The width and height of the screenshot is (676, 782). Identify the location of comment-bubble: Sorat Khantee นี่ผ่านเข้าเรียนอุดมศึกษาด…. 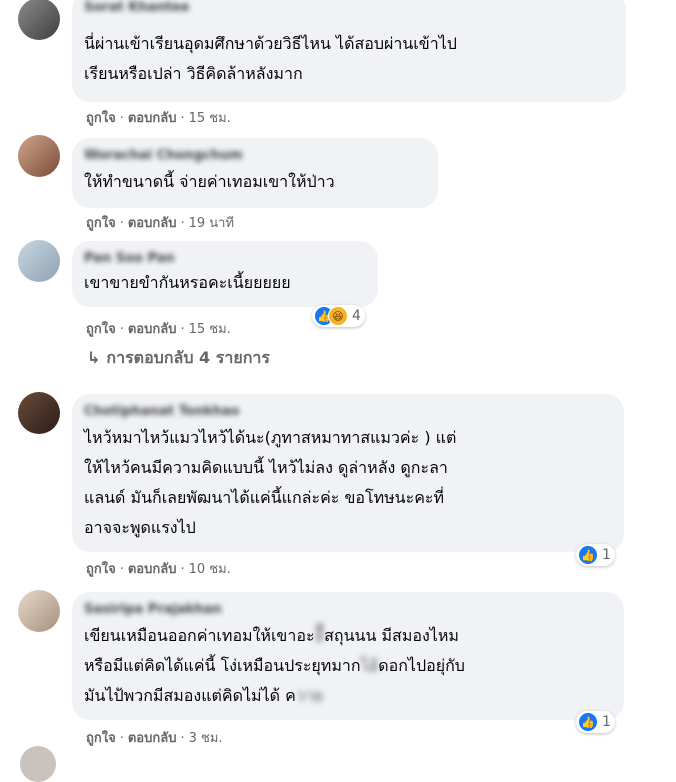
(349, 51).